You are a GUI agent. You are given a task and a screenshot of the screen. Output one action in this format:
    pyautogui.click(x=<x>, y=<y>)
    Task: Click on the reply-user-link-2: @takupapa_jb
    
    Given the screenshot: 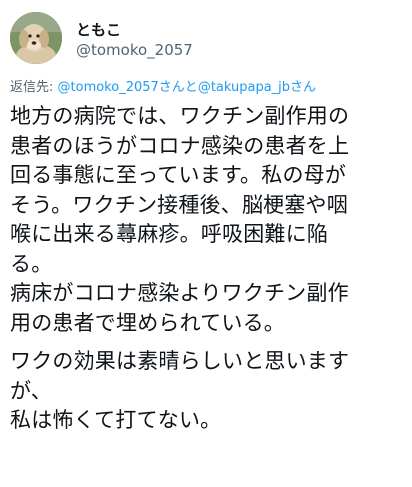 What is the action you would take?
    pyautogui.click(x=244, y=87)
    